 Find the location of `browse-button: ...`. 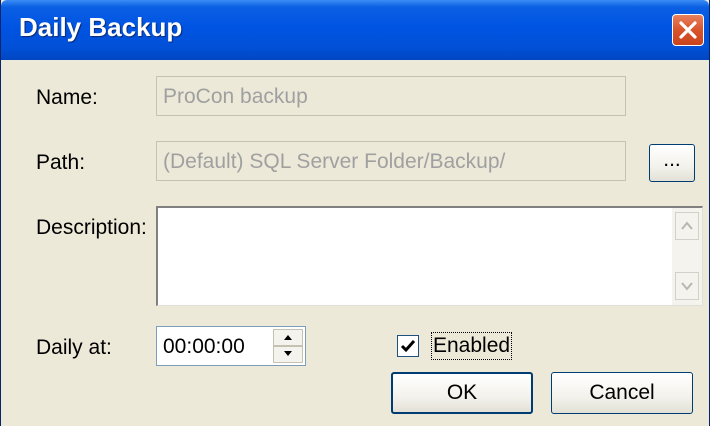

browse-button: ... is located at coordinates (672, 163).